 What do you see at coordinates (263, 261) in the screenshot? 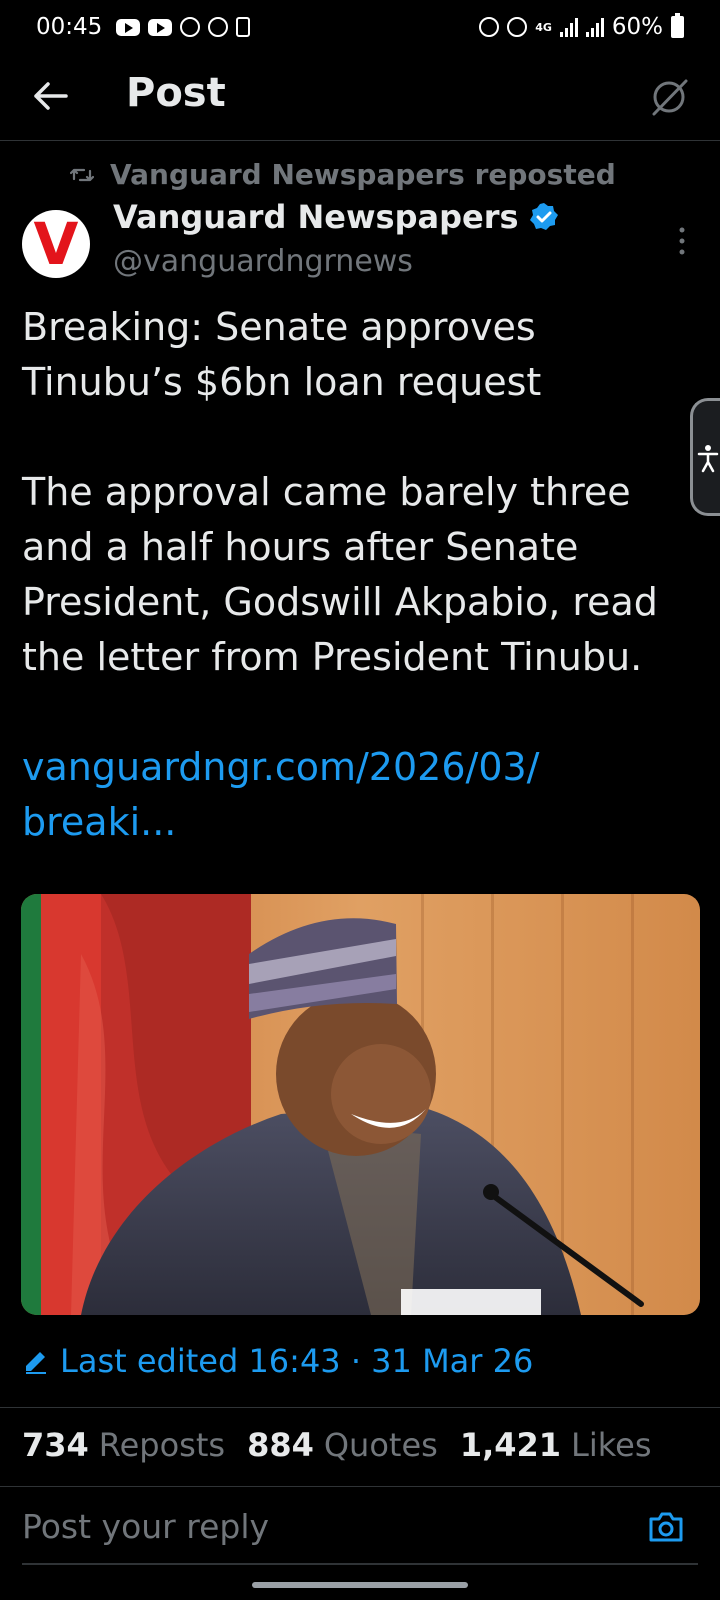
I see `author-handle: @vanguardngrnews` at bounding box center [263, 261].